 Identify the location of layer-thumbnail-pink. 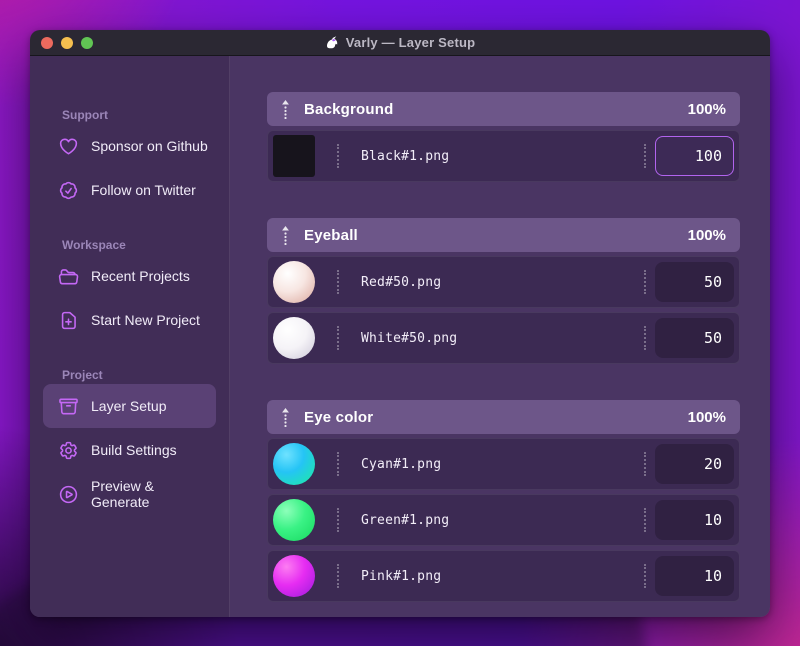
(294, 576).